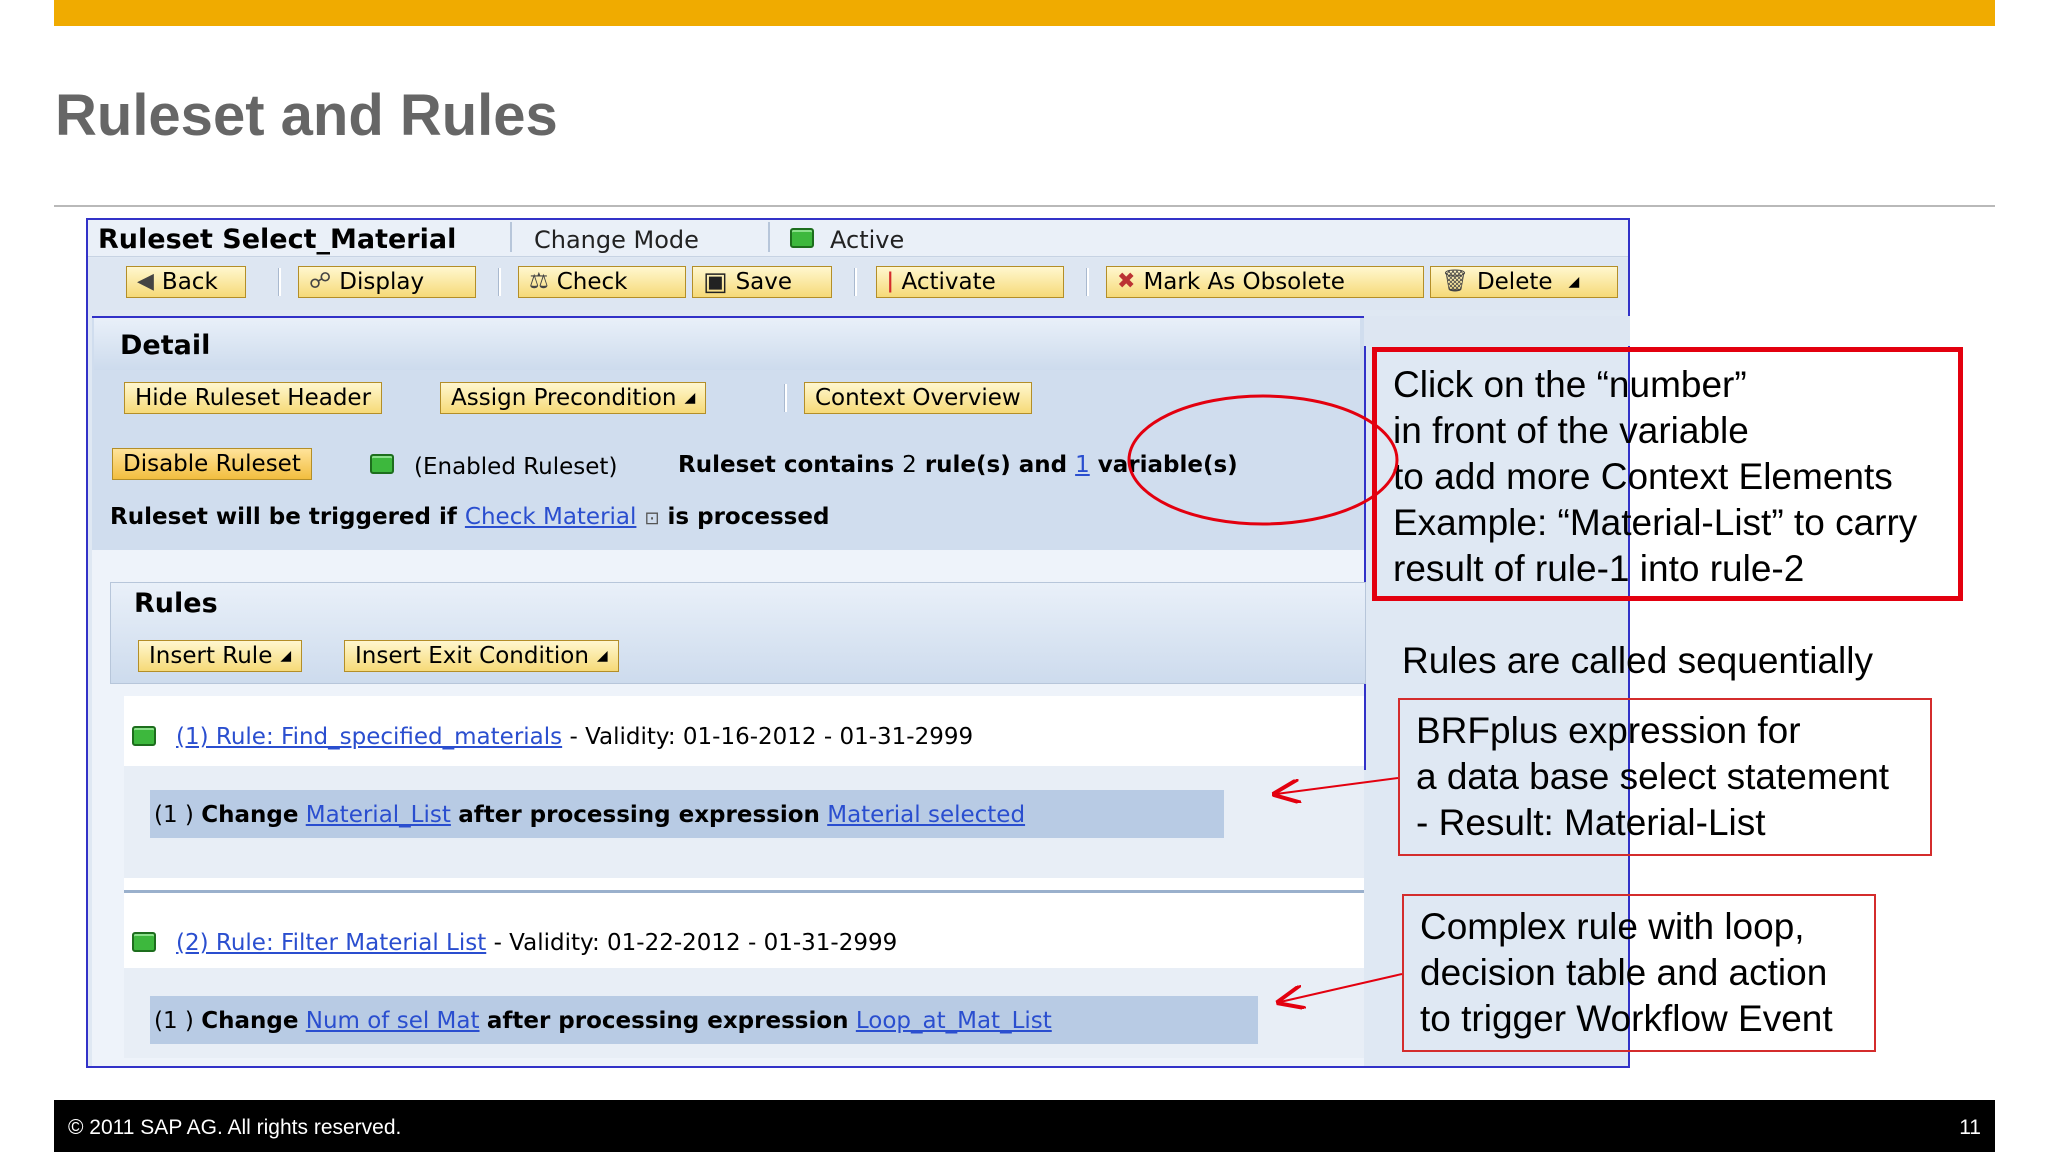  Describe the element at coordinates (235, 1127) in the screenshot. I see `copyright-text: © 2011 SAP AG. All rights reserved.` at that location.